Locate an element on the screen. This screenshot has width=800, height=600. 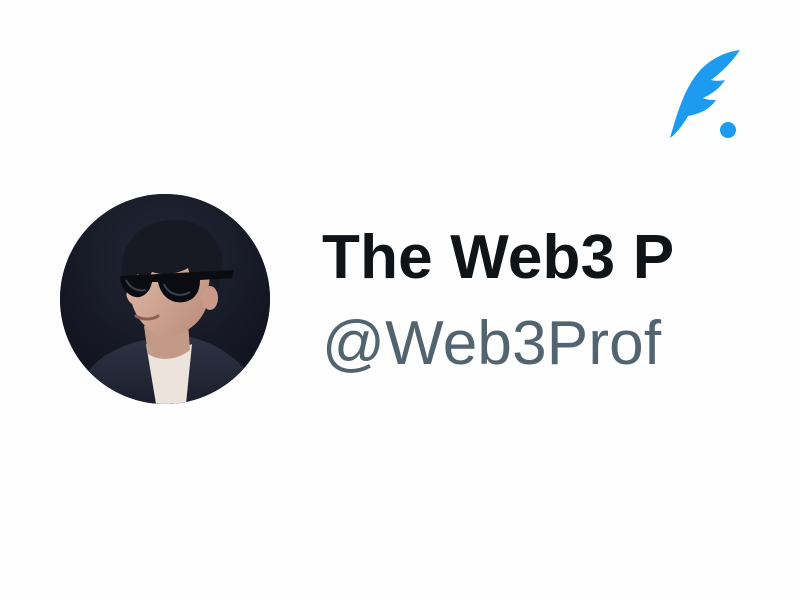
profile-handle: @Web3Prof is located at coordinates (491, 344).